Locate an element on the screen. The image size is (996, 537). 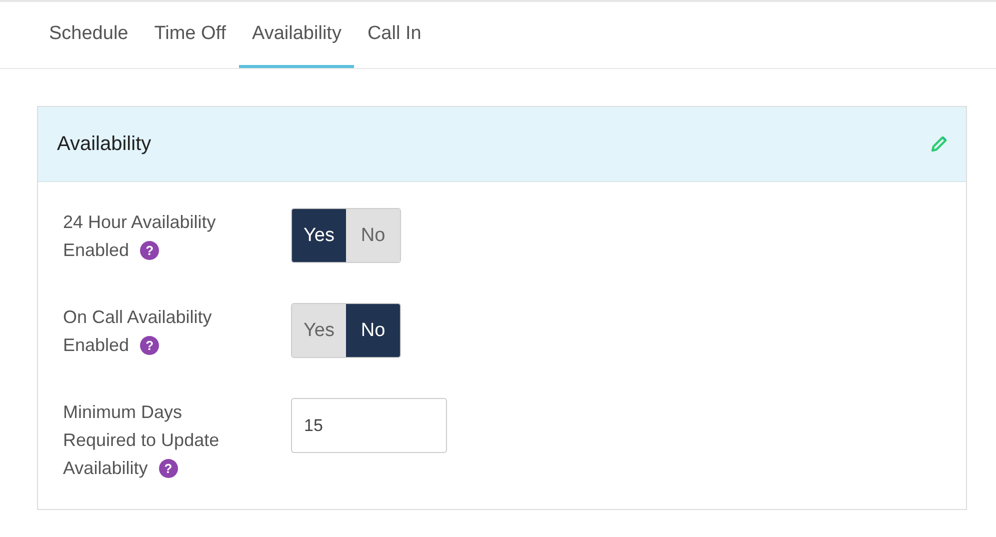
tab: Schedule is located at coordinates (89, 35).